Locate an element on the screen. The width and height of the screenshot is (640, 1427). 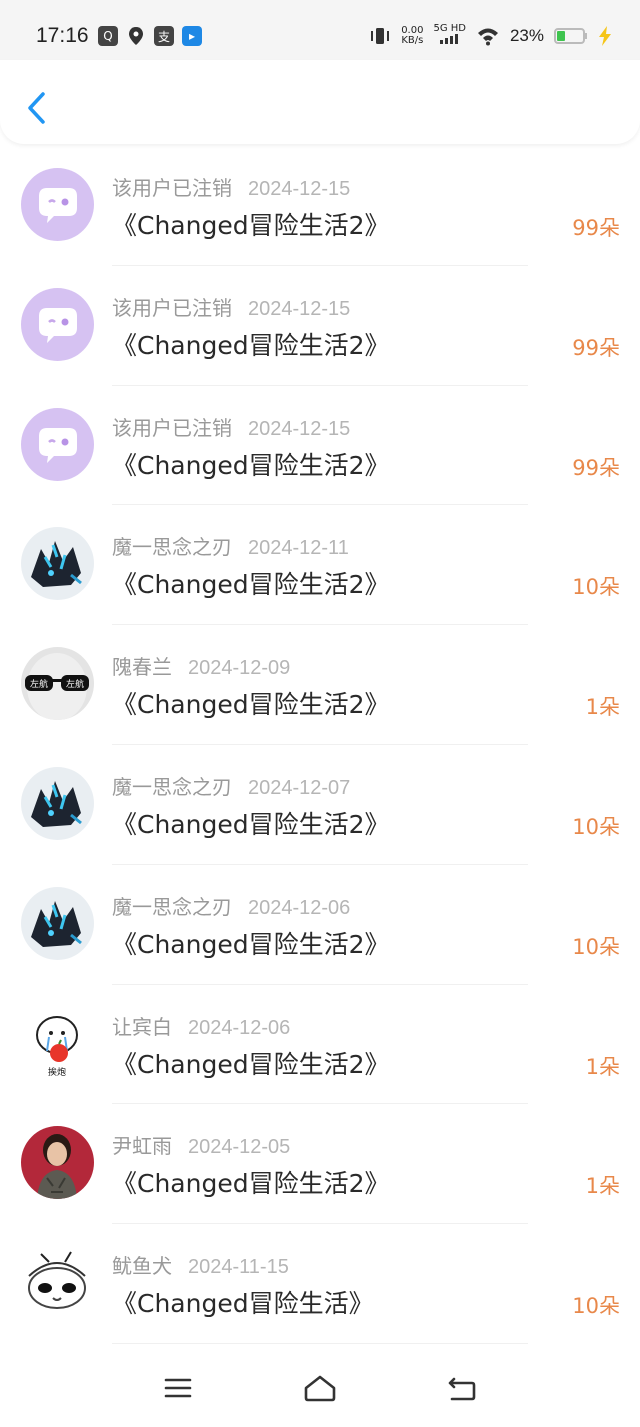
home-icon is located at coordinates (320, 1388).